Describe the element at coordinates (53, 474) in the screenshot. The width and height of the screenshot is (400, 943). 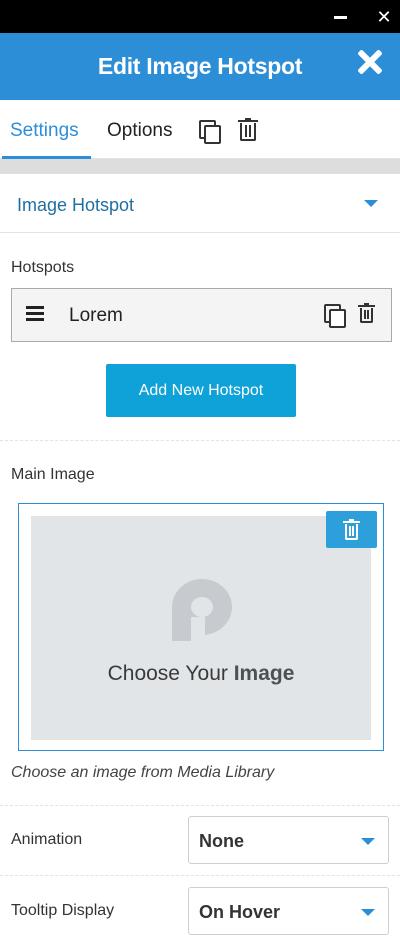
I see `main-image-label: Main Image` at that location.